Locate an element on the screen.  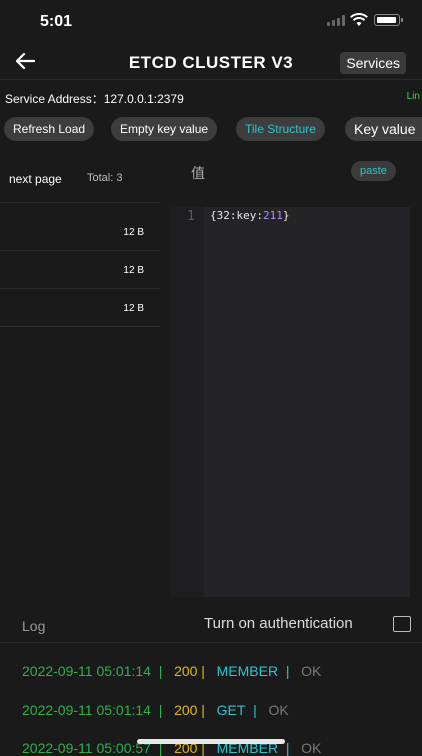
log-method: MEMBER is located at coordinates (247, 671).